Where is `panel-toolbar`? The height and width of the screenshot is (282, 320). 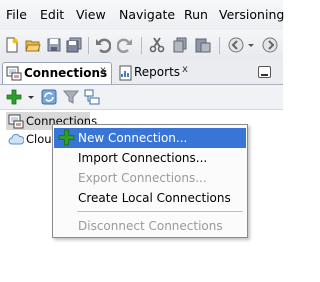
panel-toolbar is located at coordinates (141, 97).